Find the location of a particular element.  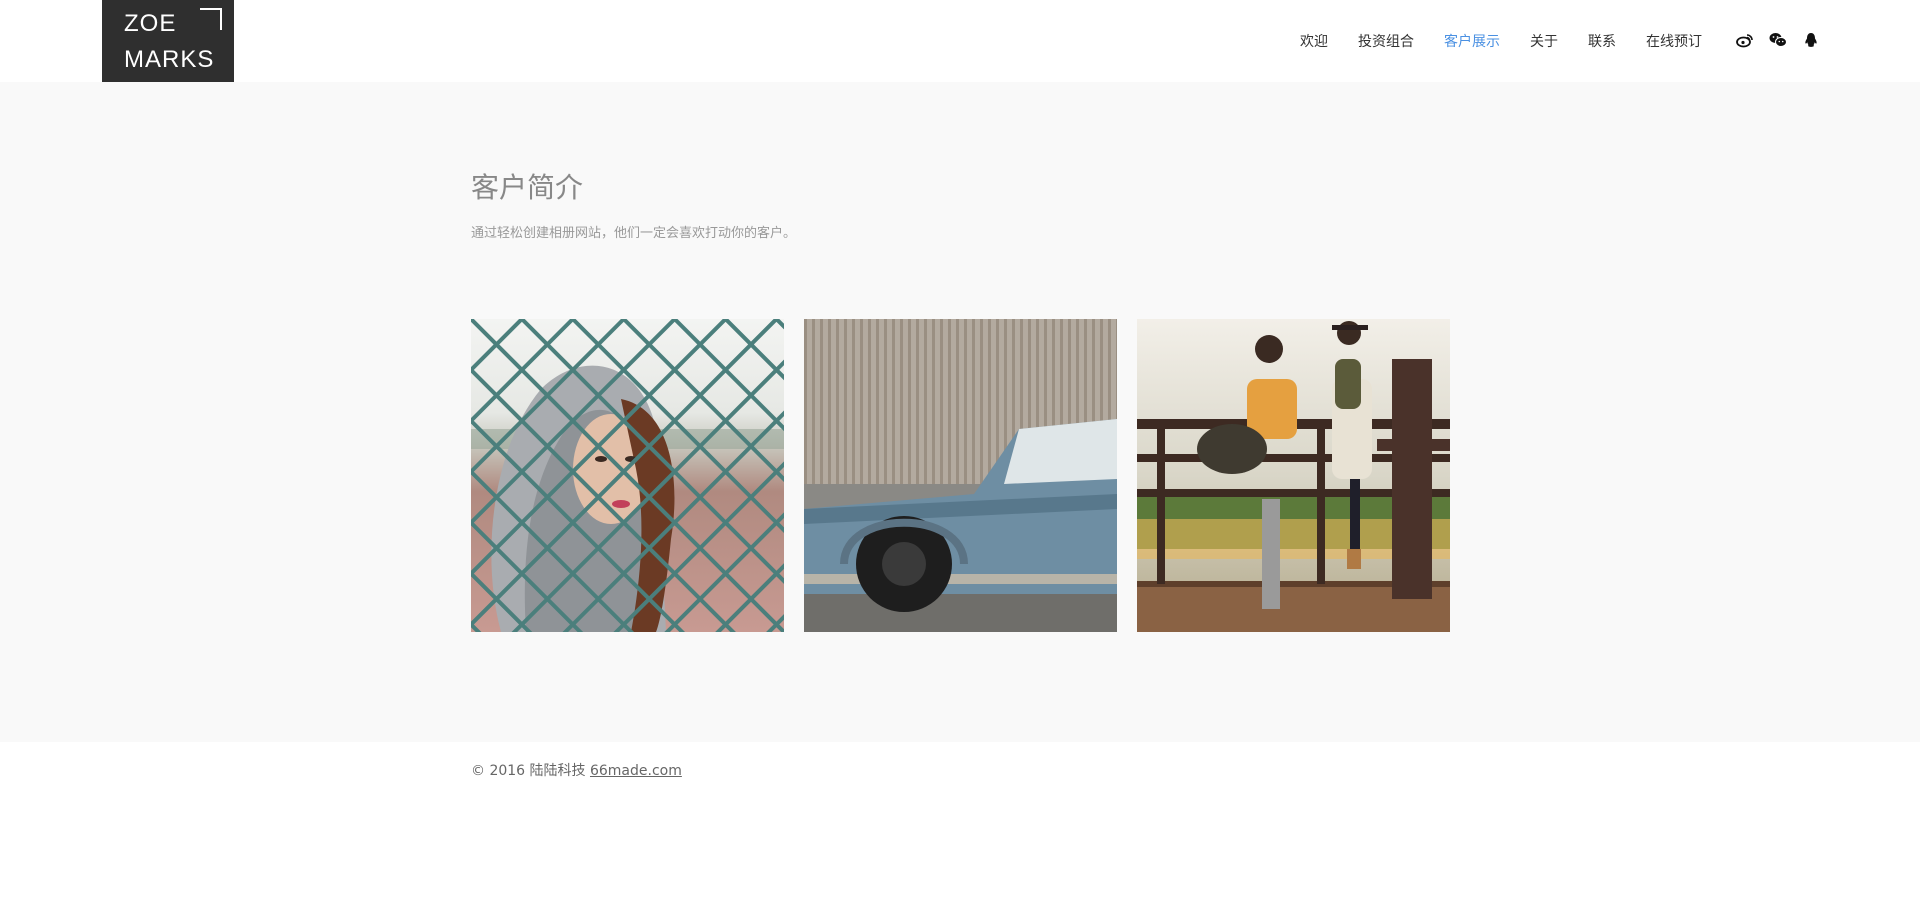

social-links is located at coordinates (1785, 40).